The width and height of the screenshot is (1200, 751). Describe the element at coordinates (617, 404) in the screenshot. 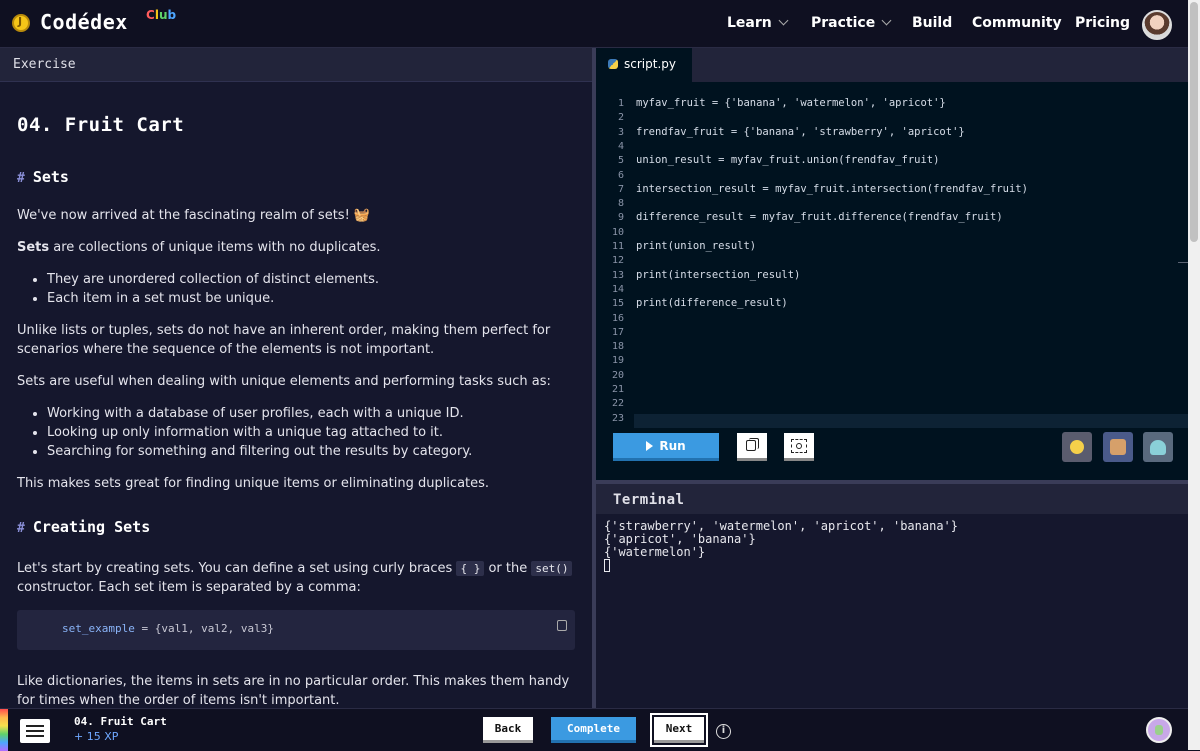

I see `line-number: 22` at that location.